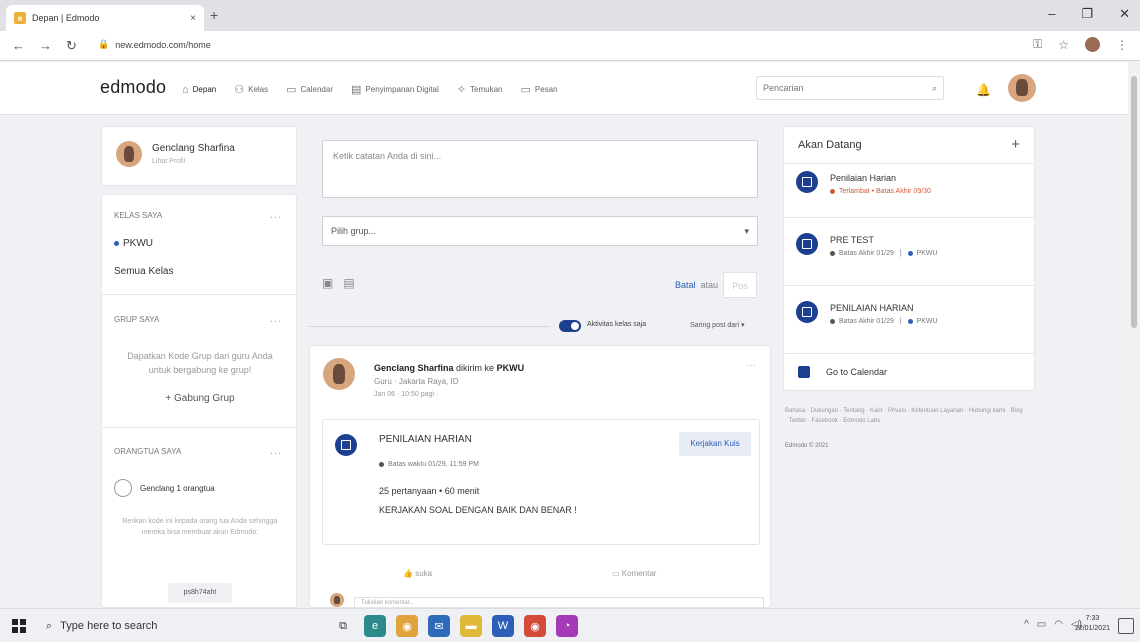  Describe the element at coordinates (1134, 202) in the screenshot. I see `scrollbar-thumb` at that location.